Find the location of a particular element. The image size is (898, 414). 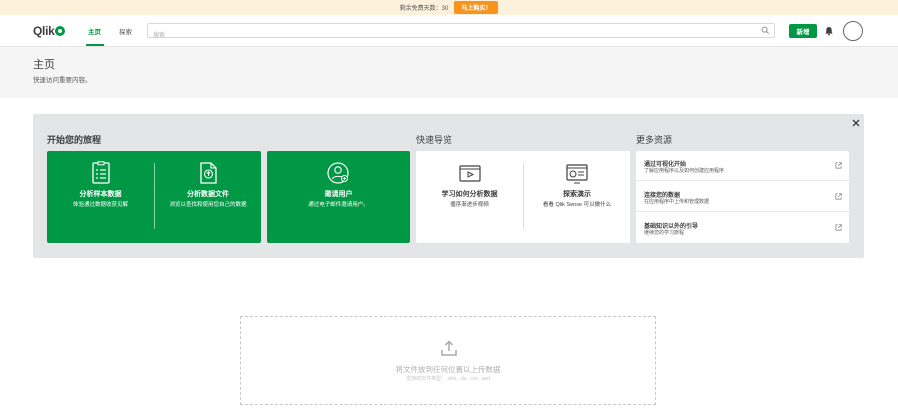

journey-card-group: 分析样本数据 体验通过数据收获见解 分析数据文件 浏览以查找和使用您自己的数据 is located at coordinates (154, 197).